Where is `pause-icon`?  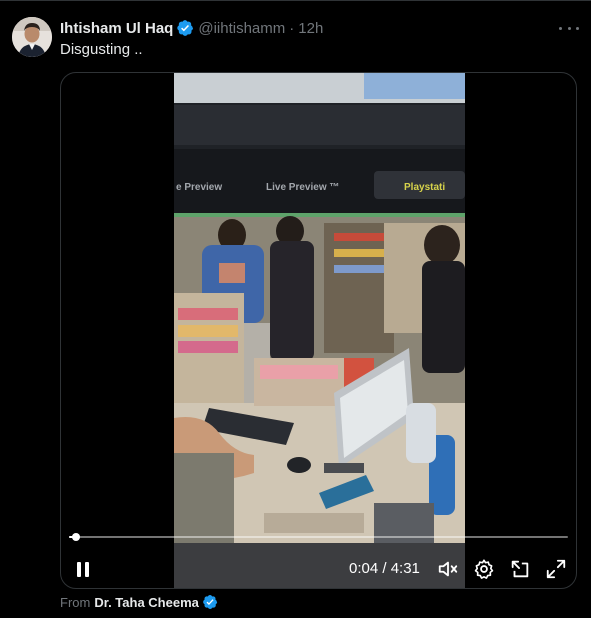 pause-icon is located at coordinates (79, 569).